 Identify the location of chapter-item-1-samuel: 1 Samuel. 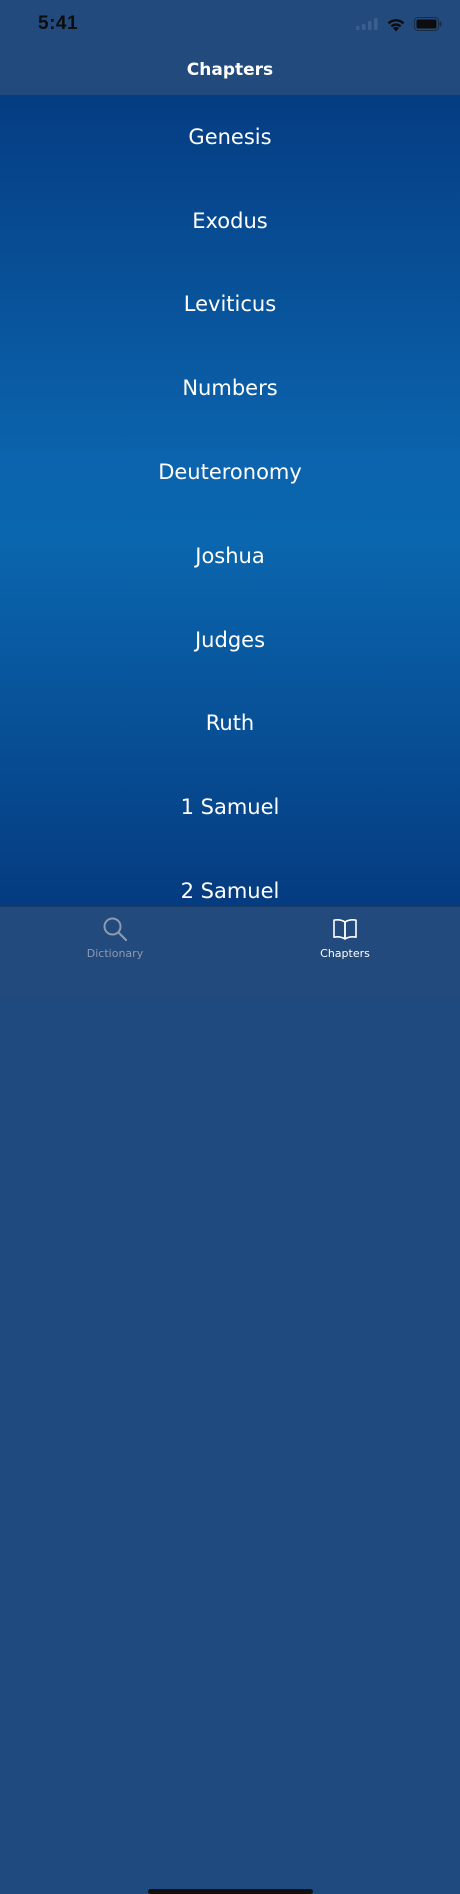
(230, 807).